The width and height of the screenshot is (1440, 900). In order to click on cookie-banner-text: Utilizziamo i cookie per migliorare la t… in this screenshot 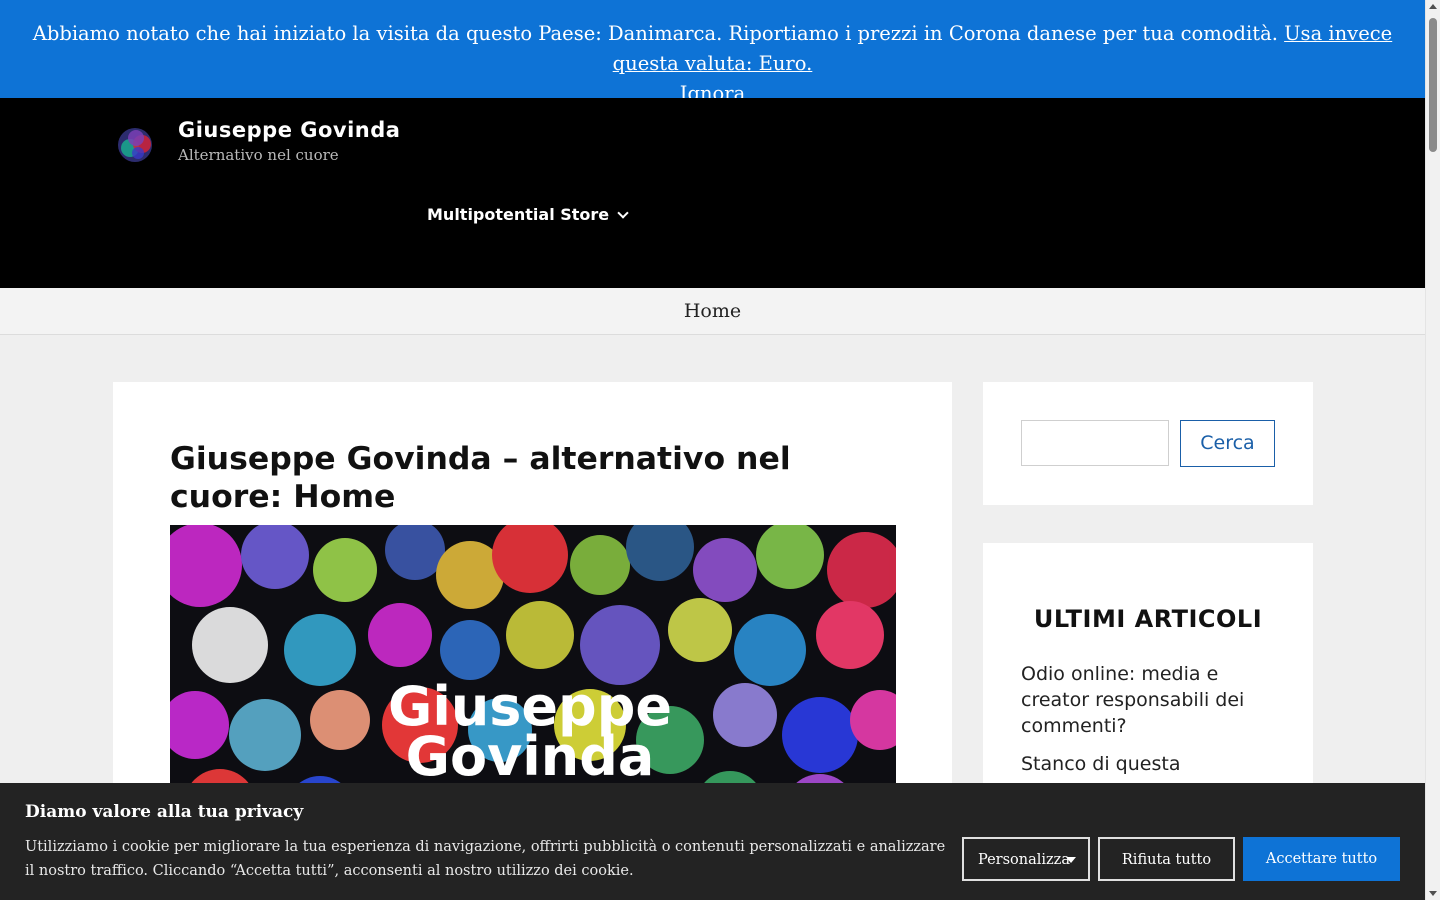, I will do `click(485, 859)`.